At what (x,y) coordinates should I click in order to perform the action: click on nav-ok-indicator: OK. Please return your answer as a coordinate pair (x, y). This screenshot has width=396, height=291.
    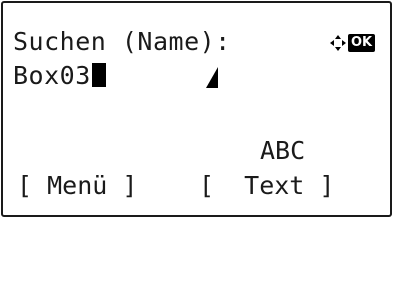
    Looking at the image, I should click on (353, 43).